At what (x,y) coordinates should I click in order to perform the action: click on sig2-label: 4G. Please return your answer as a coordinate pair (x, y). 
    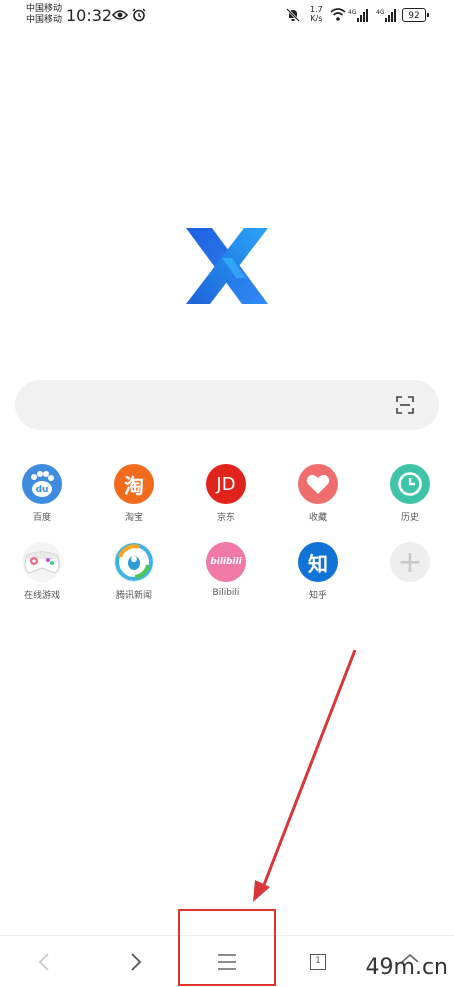
    Looking at the image, I should click on (380, 12).